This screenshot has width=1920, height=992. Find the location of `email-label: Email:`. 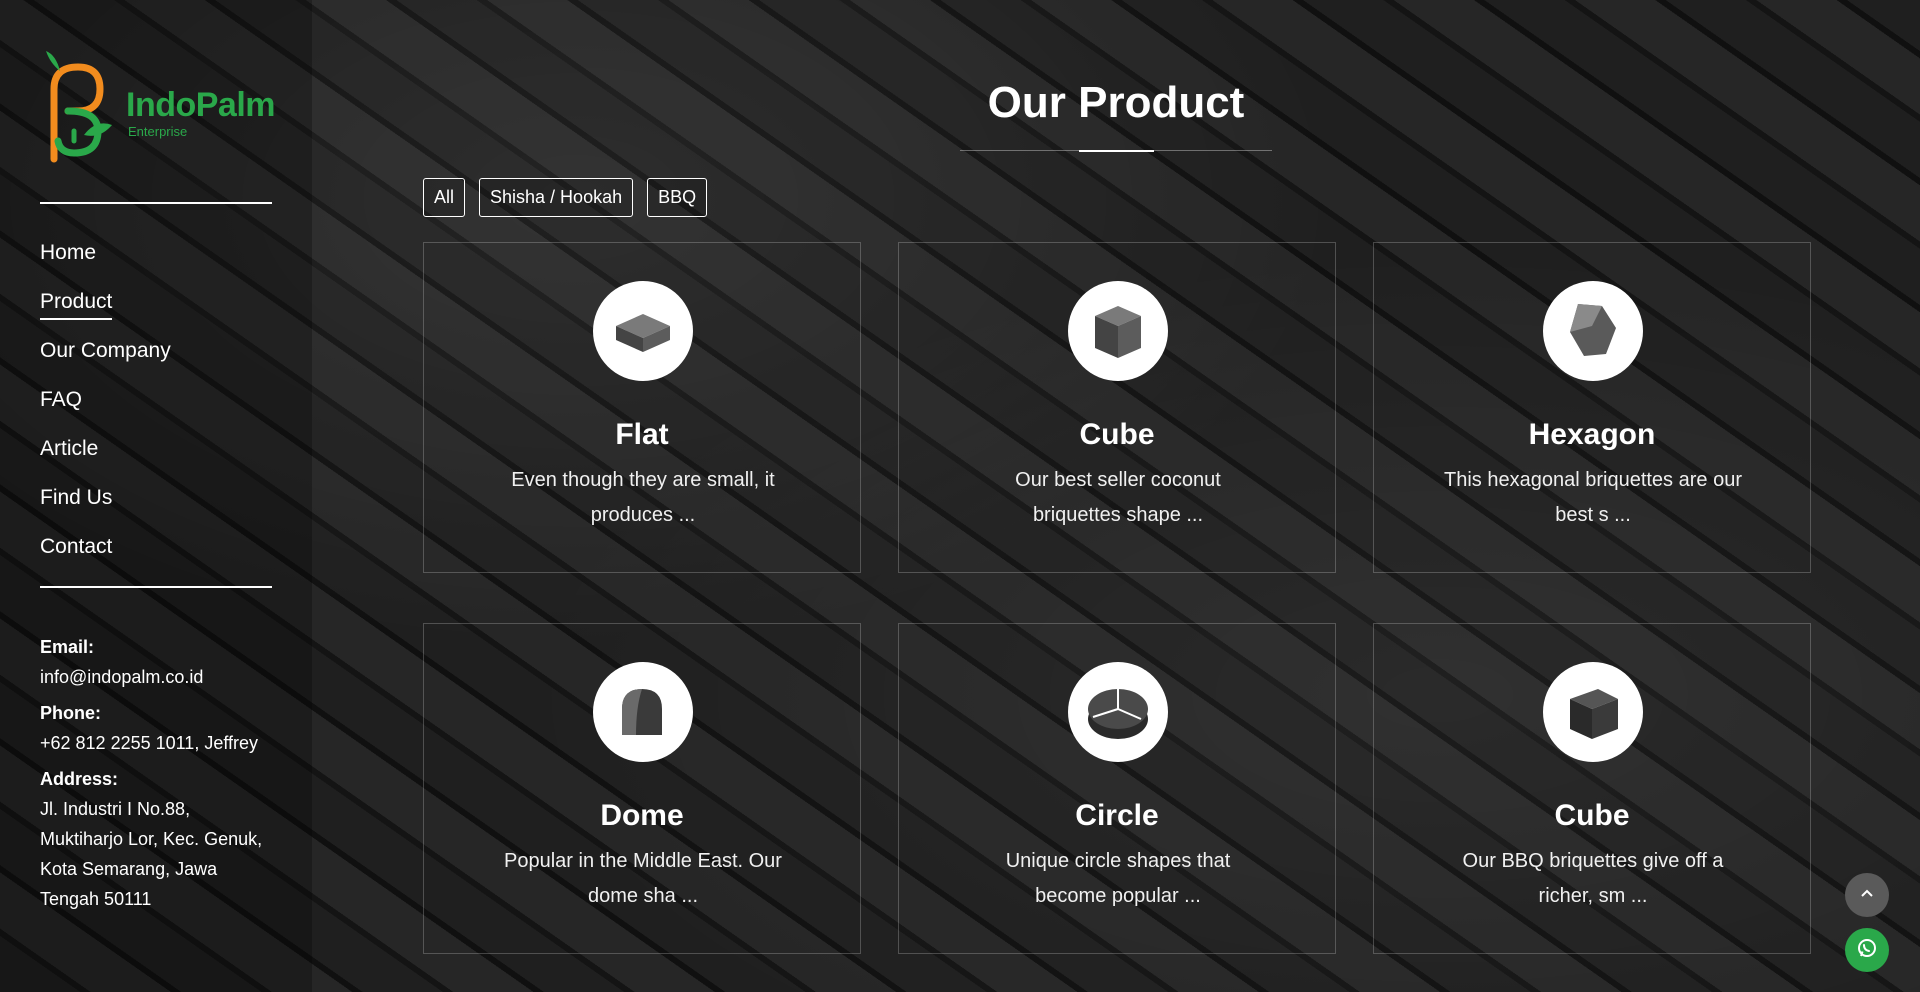

email-label: Email: is located at coordinates (67, 647).